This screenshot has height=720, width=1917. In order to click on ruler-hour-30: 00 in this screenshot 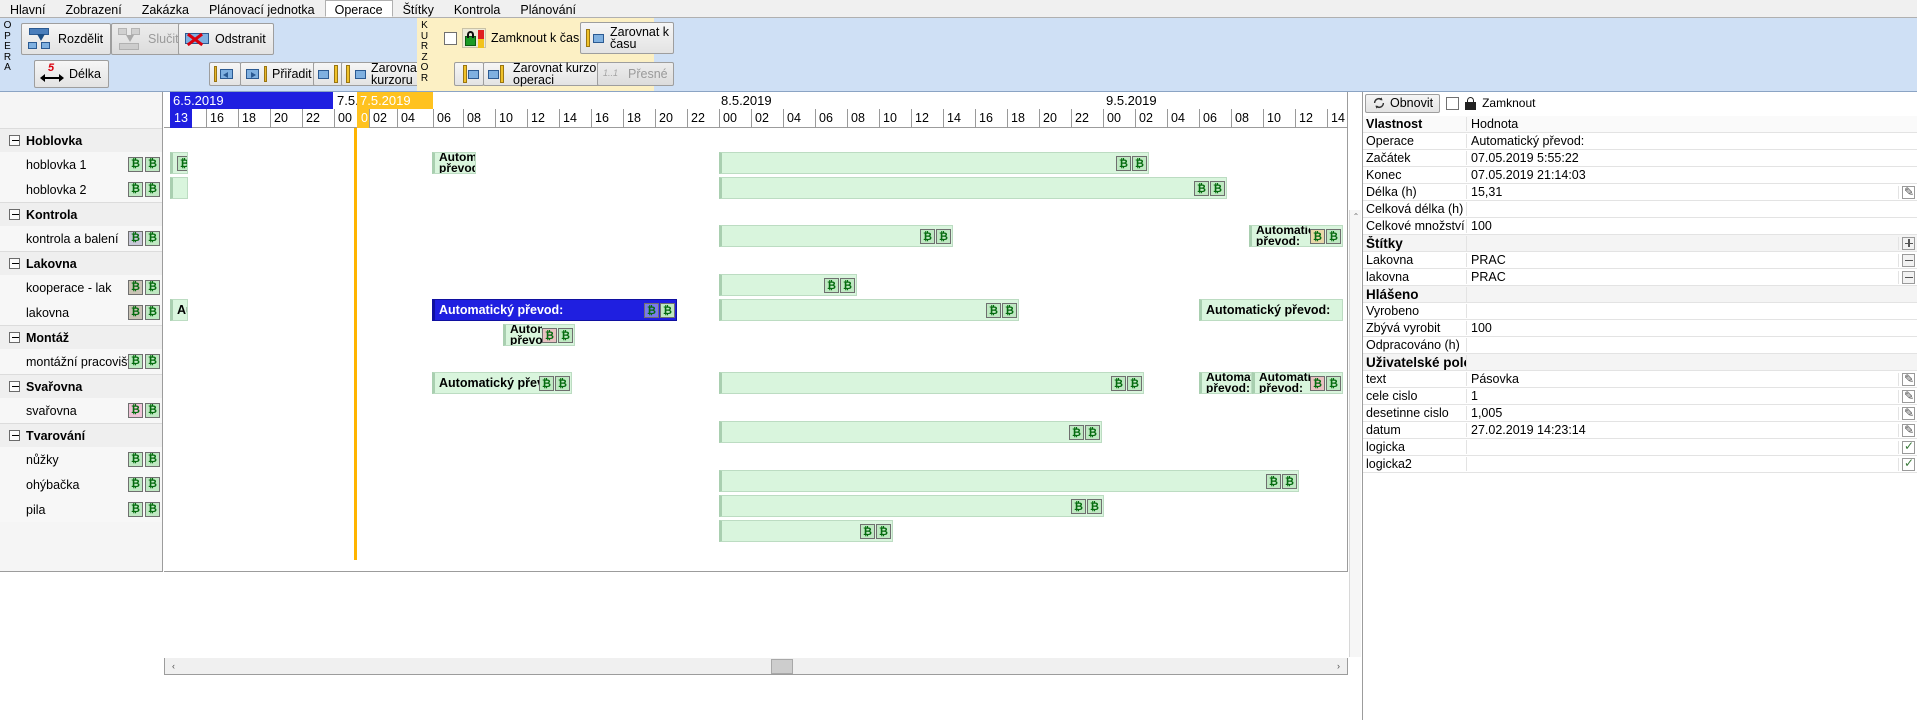, I will do `click(1116, 118)`.